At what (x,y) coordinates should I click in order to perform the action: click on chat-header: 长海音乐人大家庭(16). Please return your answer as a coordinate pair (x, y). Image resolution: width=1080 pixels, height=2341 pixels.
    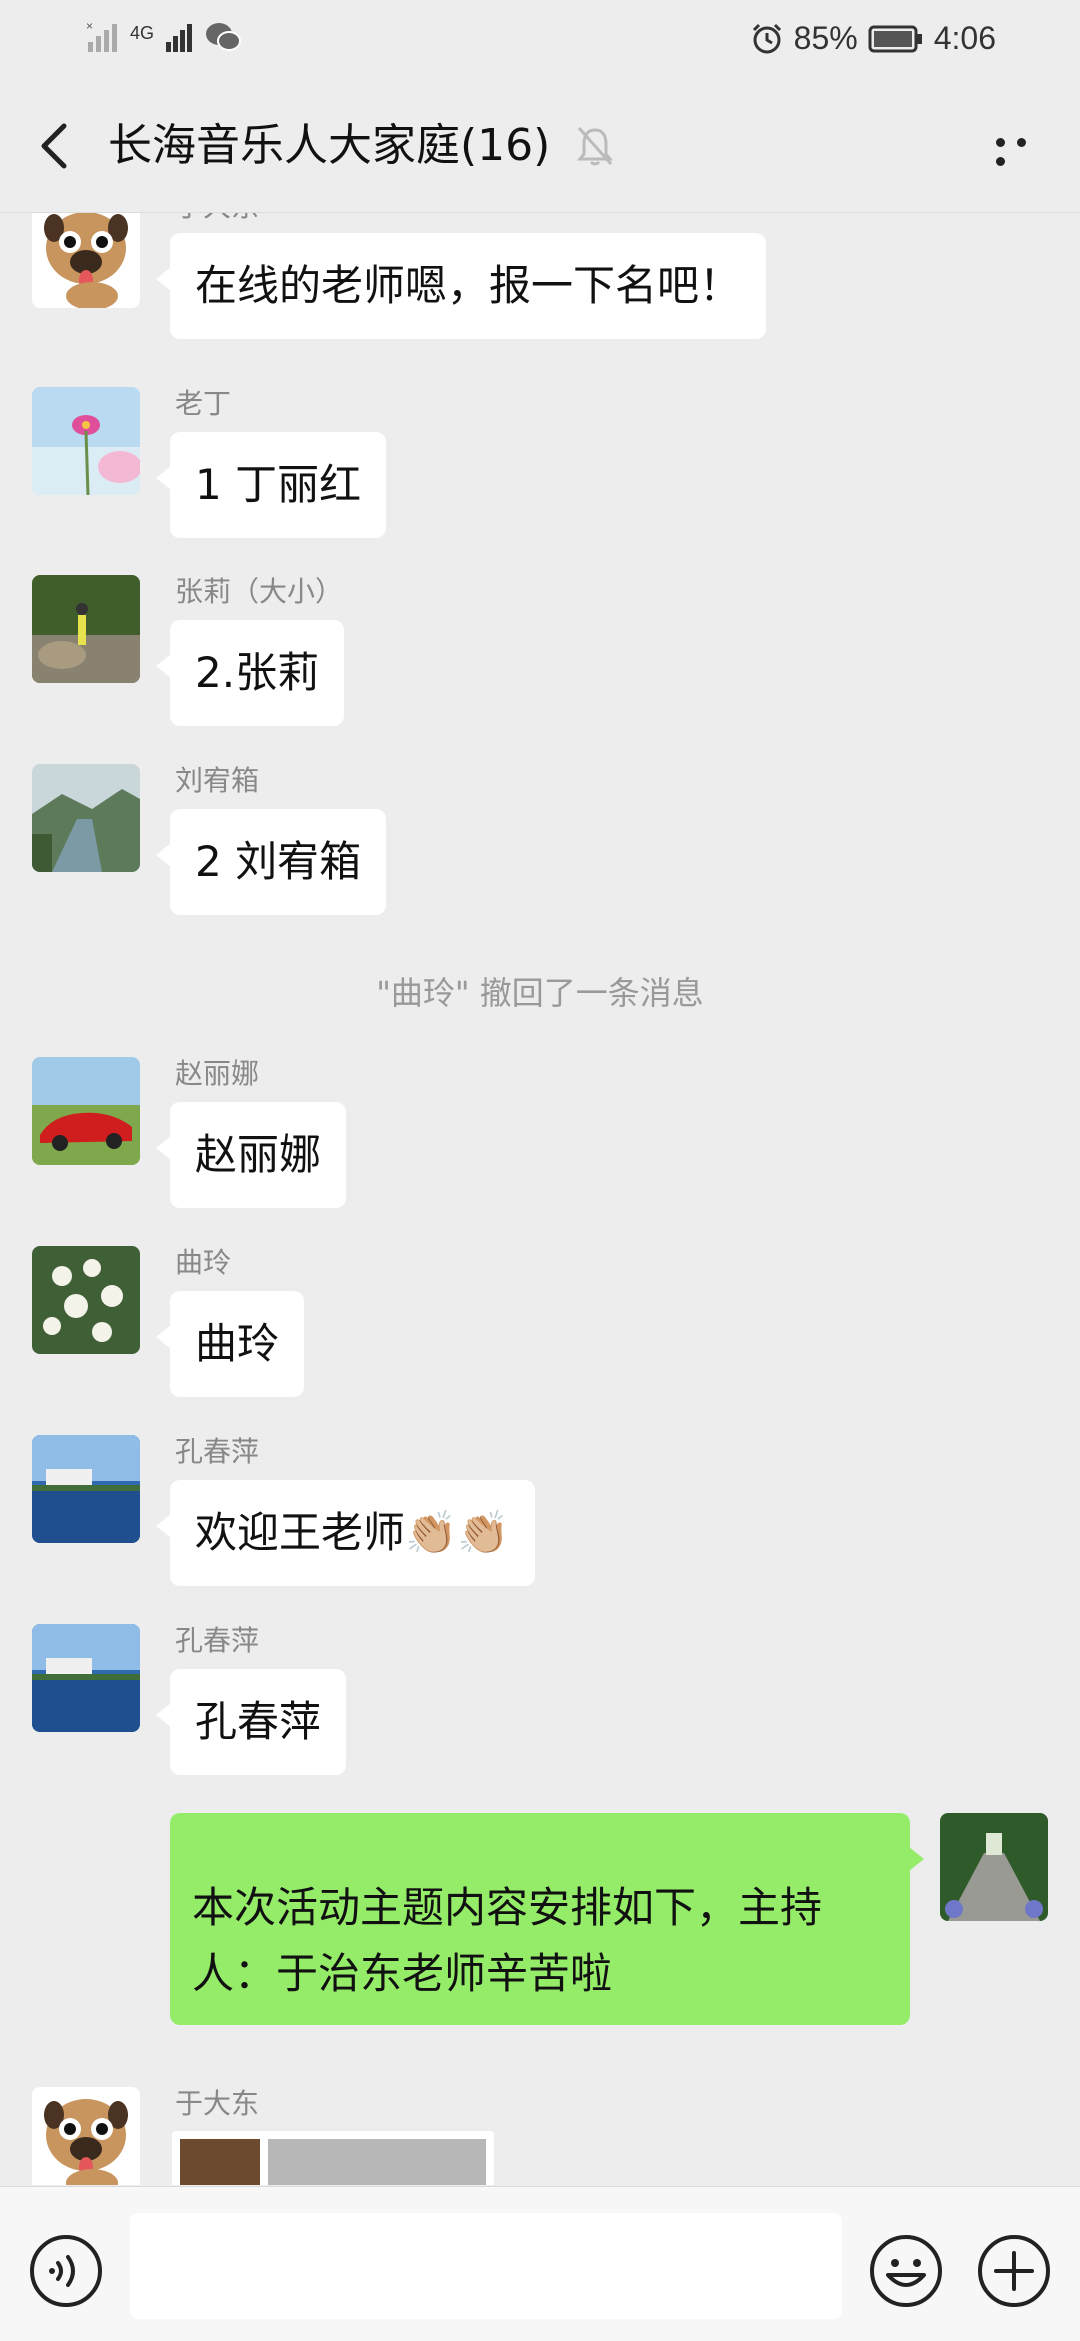
    Looking at the image, I should click on (540, 146).